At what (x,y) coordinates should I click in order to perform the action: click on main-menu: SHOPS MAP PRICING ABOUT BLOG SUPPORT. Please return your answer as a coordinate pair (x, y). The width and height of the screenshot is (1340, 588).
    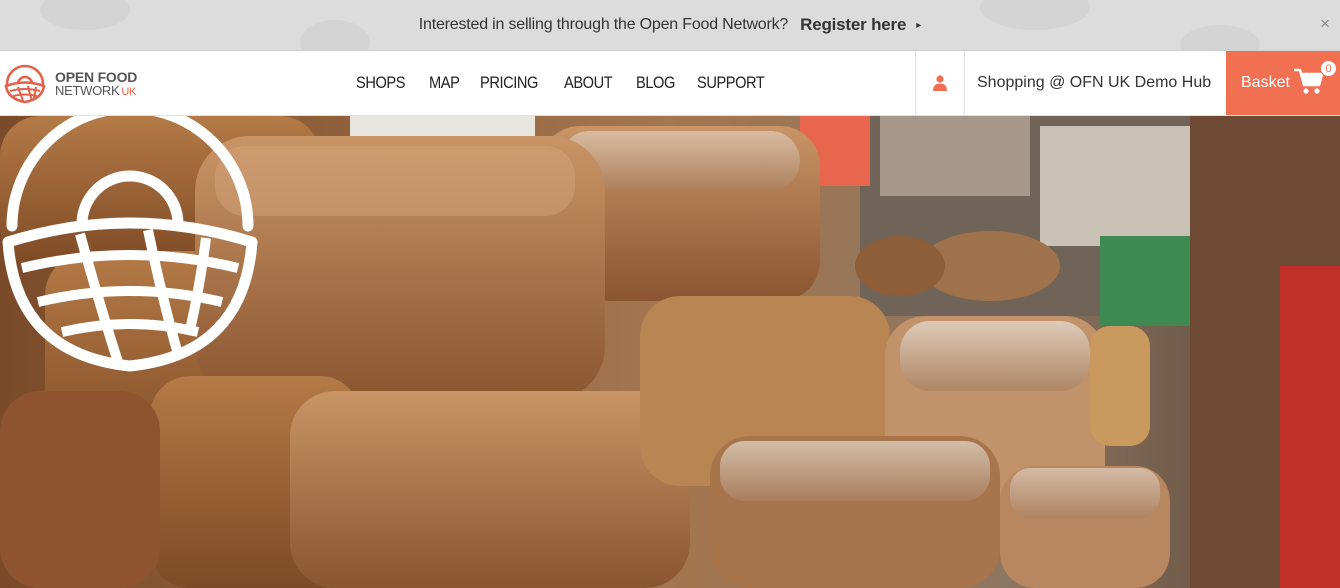
    Looking at the image, I should click on (573, 83).